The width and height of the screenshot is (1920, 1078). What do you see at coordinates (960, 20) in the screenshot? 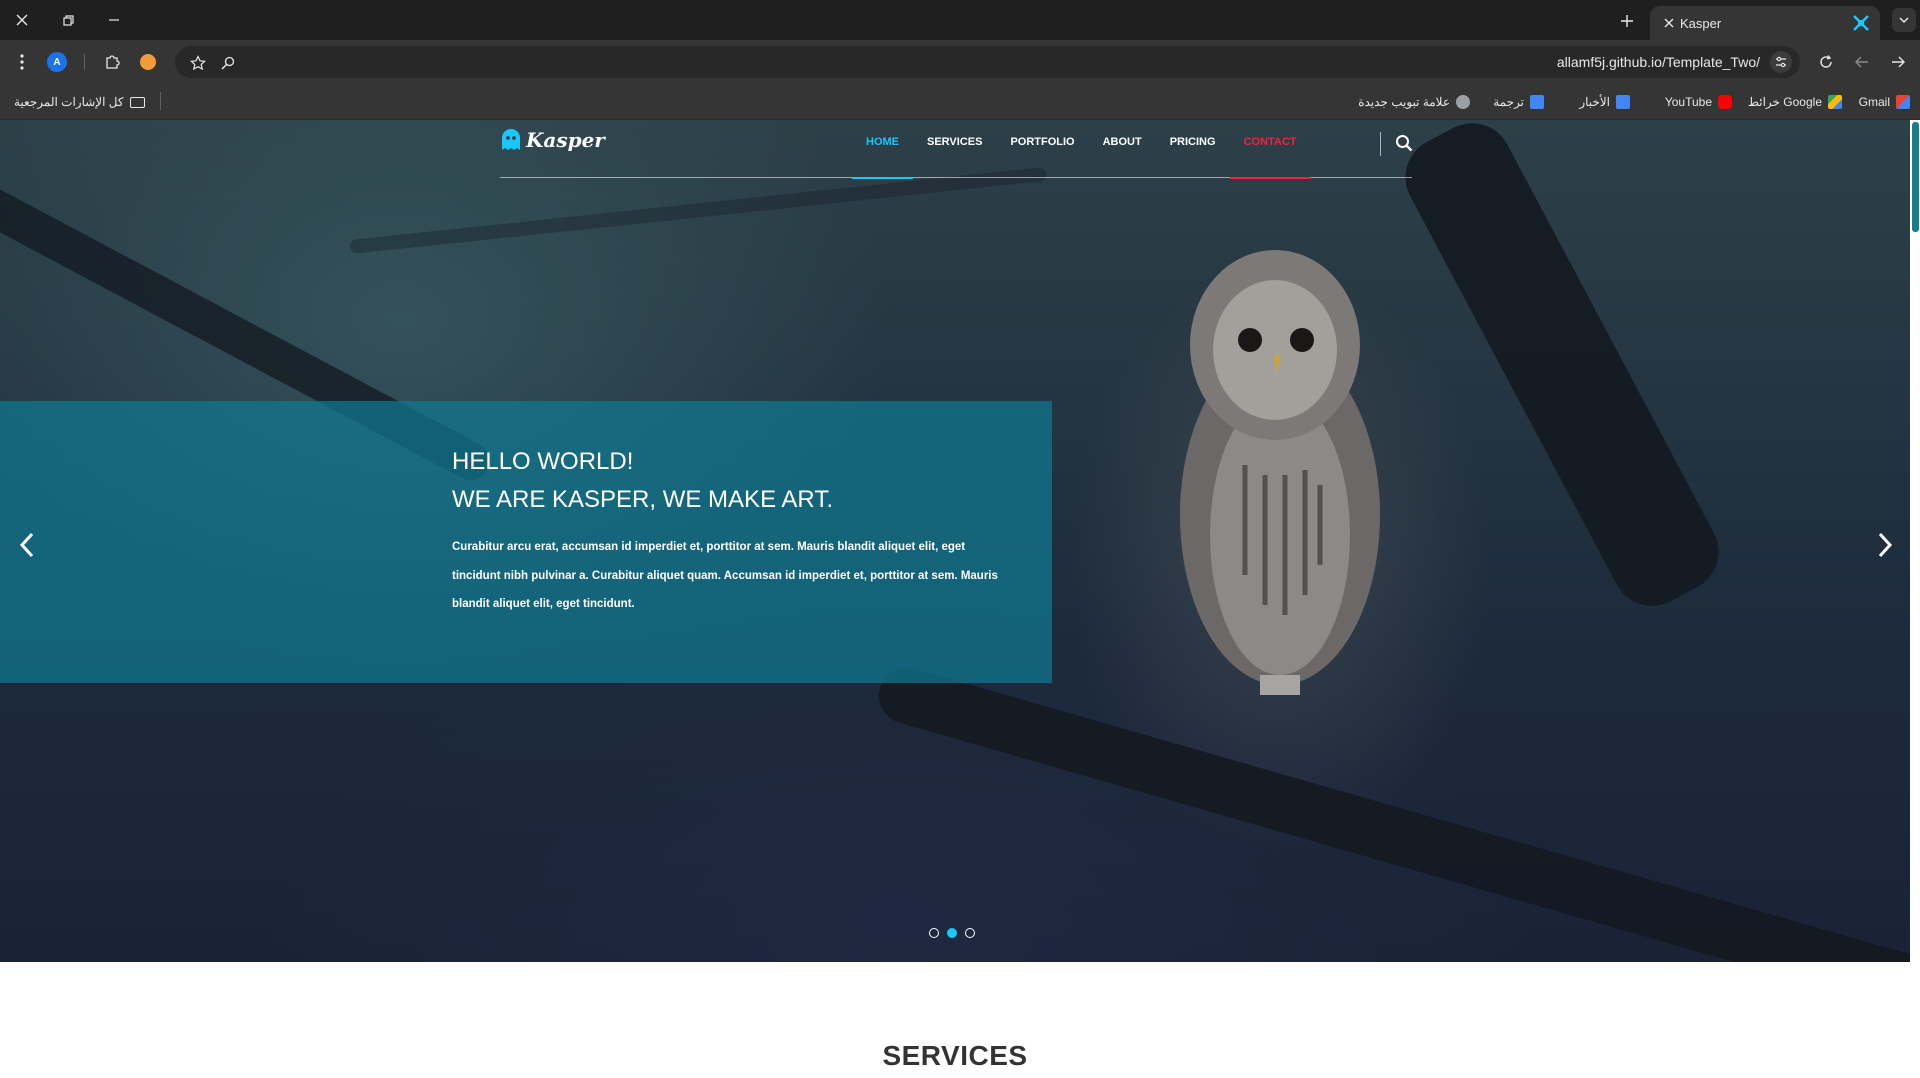
I see `tab-strip: Kasper` at bounding box center [960, 20].